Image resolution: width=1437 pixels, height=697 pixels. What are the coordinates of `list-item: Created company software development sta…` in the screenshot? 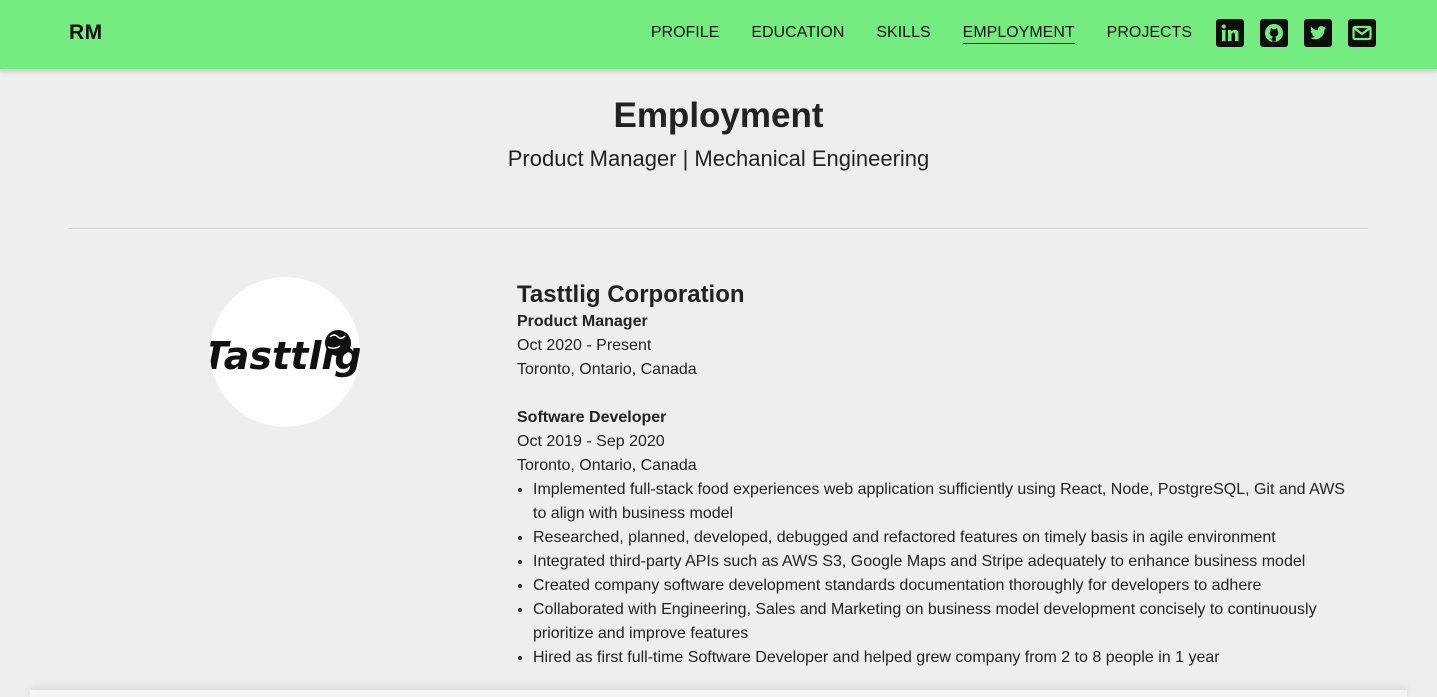 It's located at (945, 586).